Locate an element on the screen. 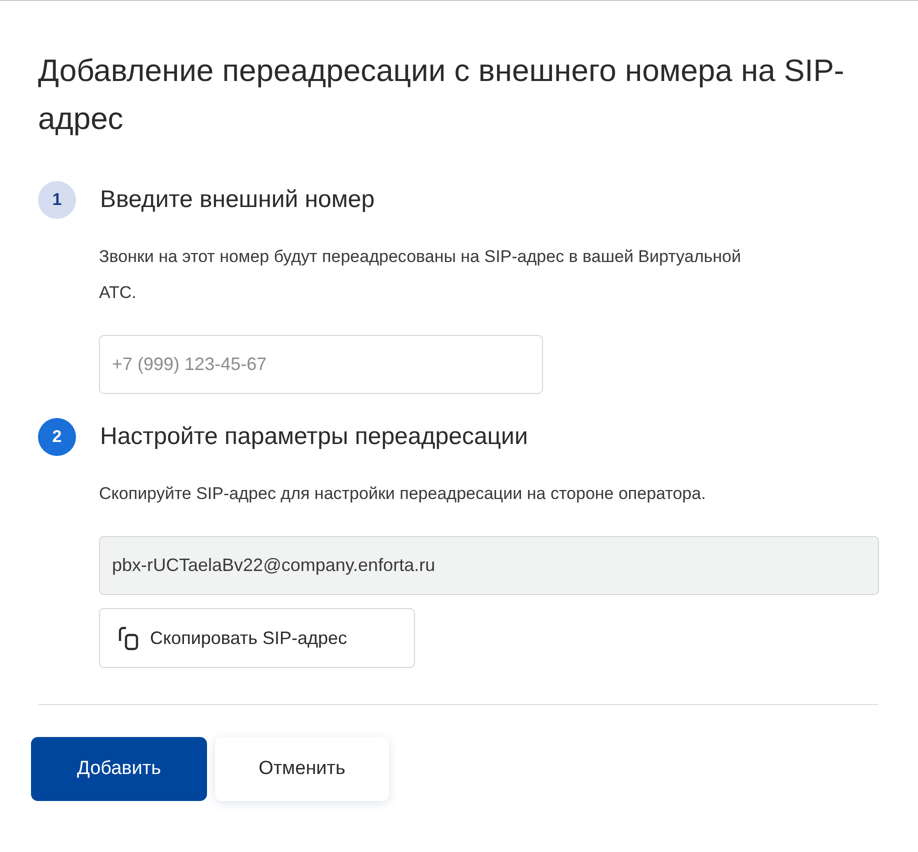  add-button: Добавить is located at coordinates (119, 769).